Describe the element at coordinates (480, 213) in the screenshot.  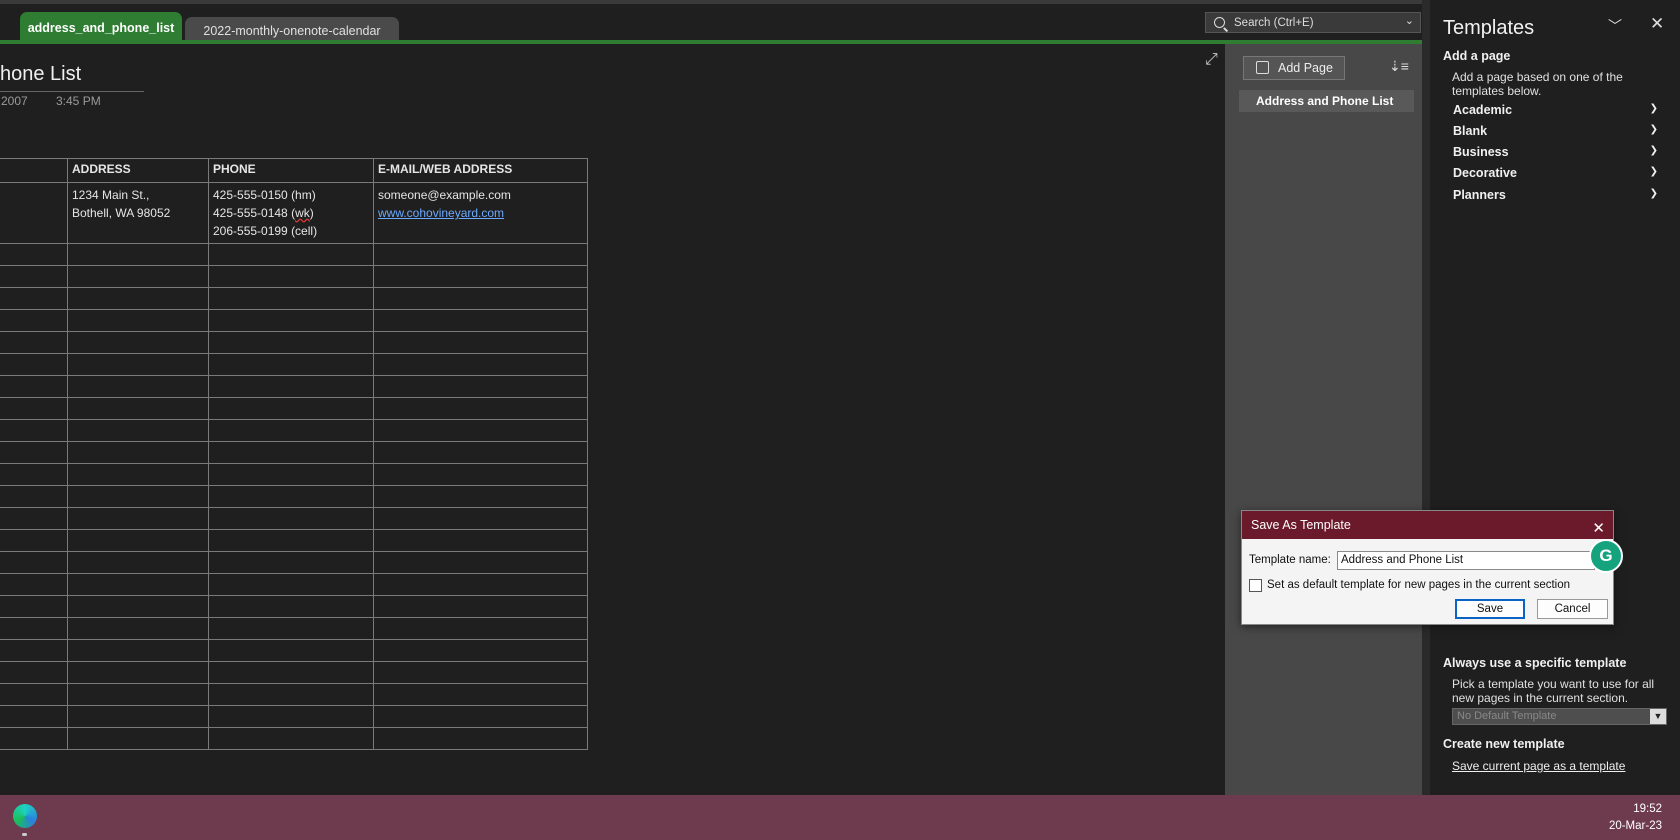
I see `web-link: www.cohovineyard.com` at that location.